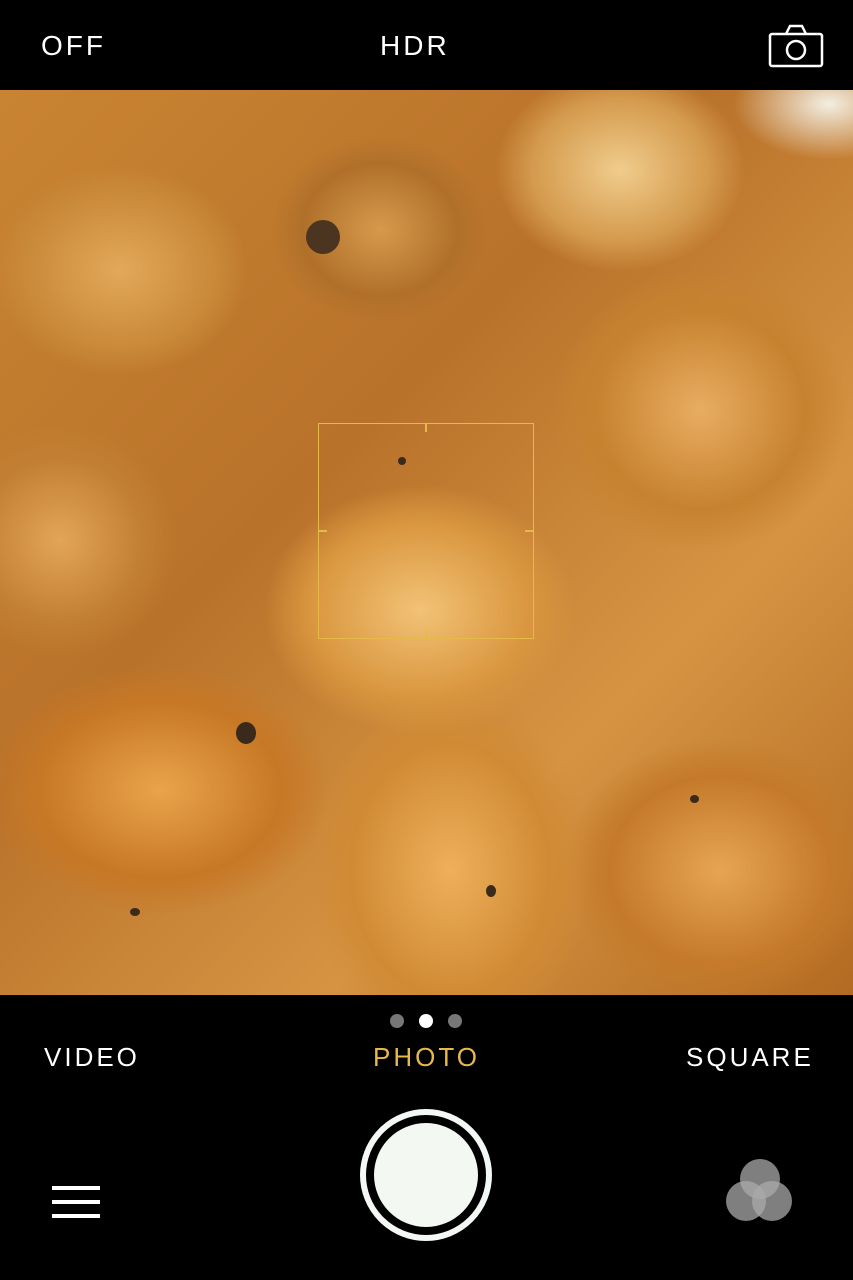  I want to click on top-bar: OFF HDR, so click(426, 45).